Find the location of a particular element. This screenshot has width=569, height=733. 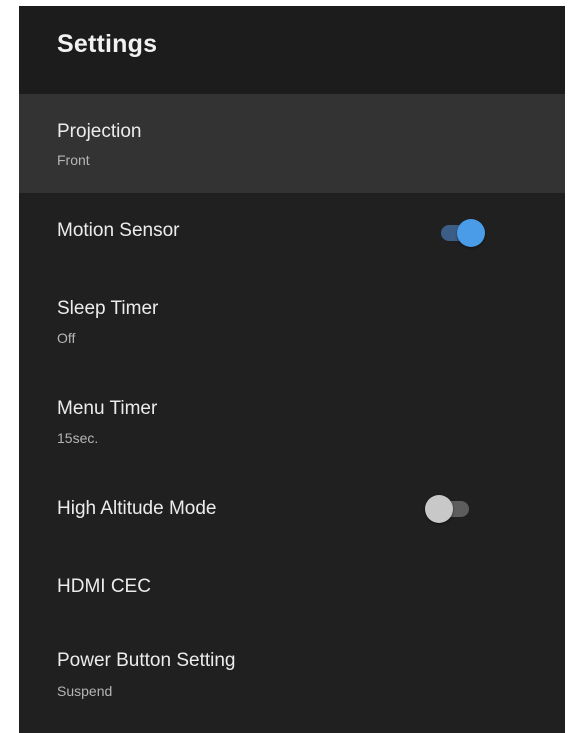

setting-label: HDMI CEC is located at coordinates (104, 586).